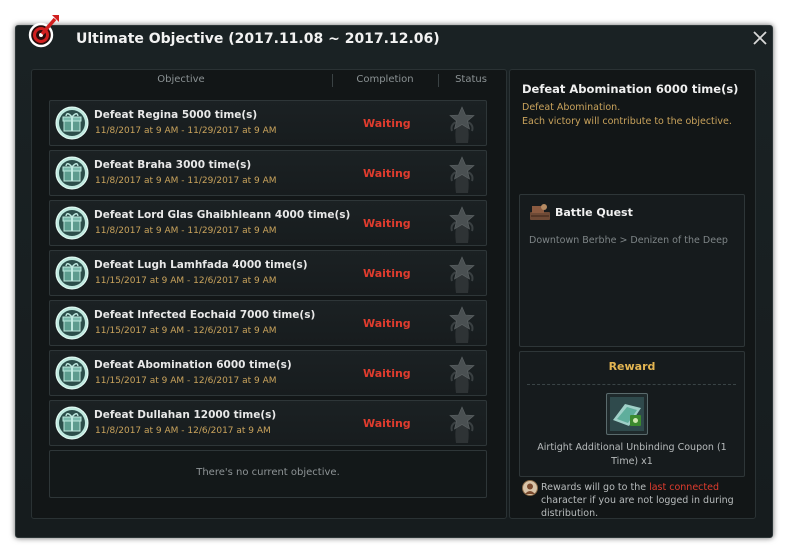 The image size is (787, 551). Describe the element at coordinates (193, 365) in the screenshot. I see `objective-name: Defeat Abomination 6000 time(s)` at that location.